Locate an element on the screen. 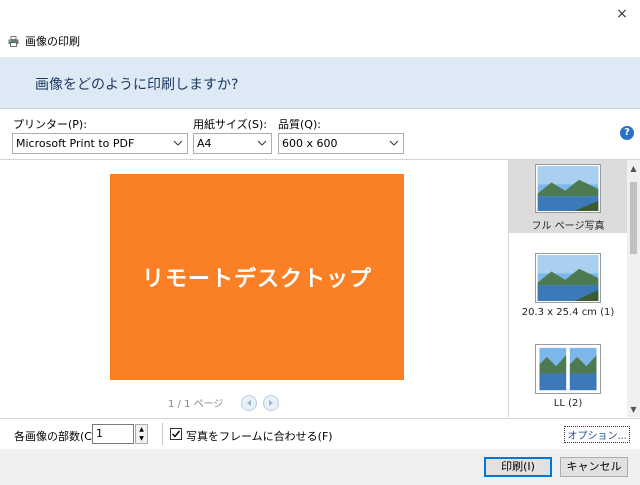 The image size is (640, 485). printer-label: プリンター(P): is located at coordinates (50, 124).